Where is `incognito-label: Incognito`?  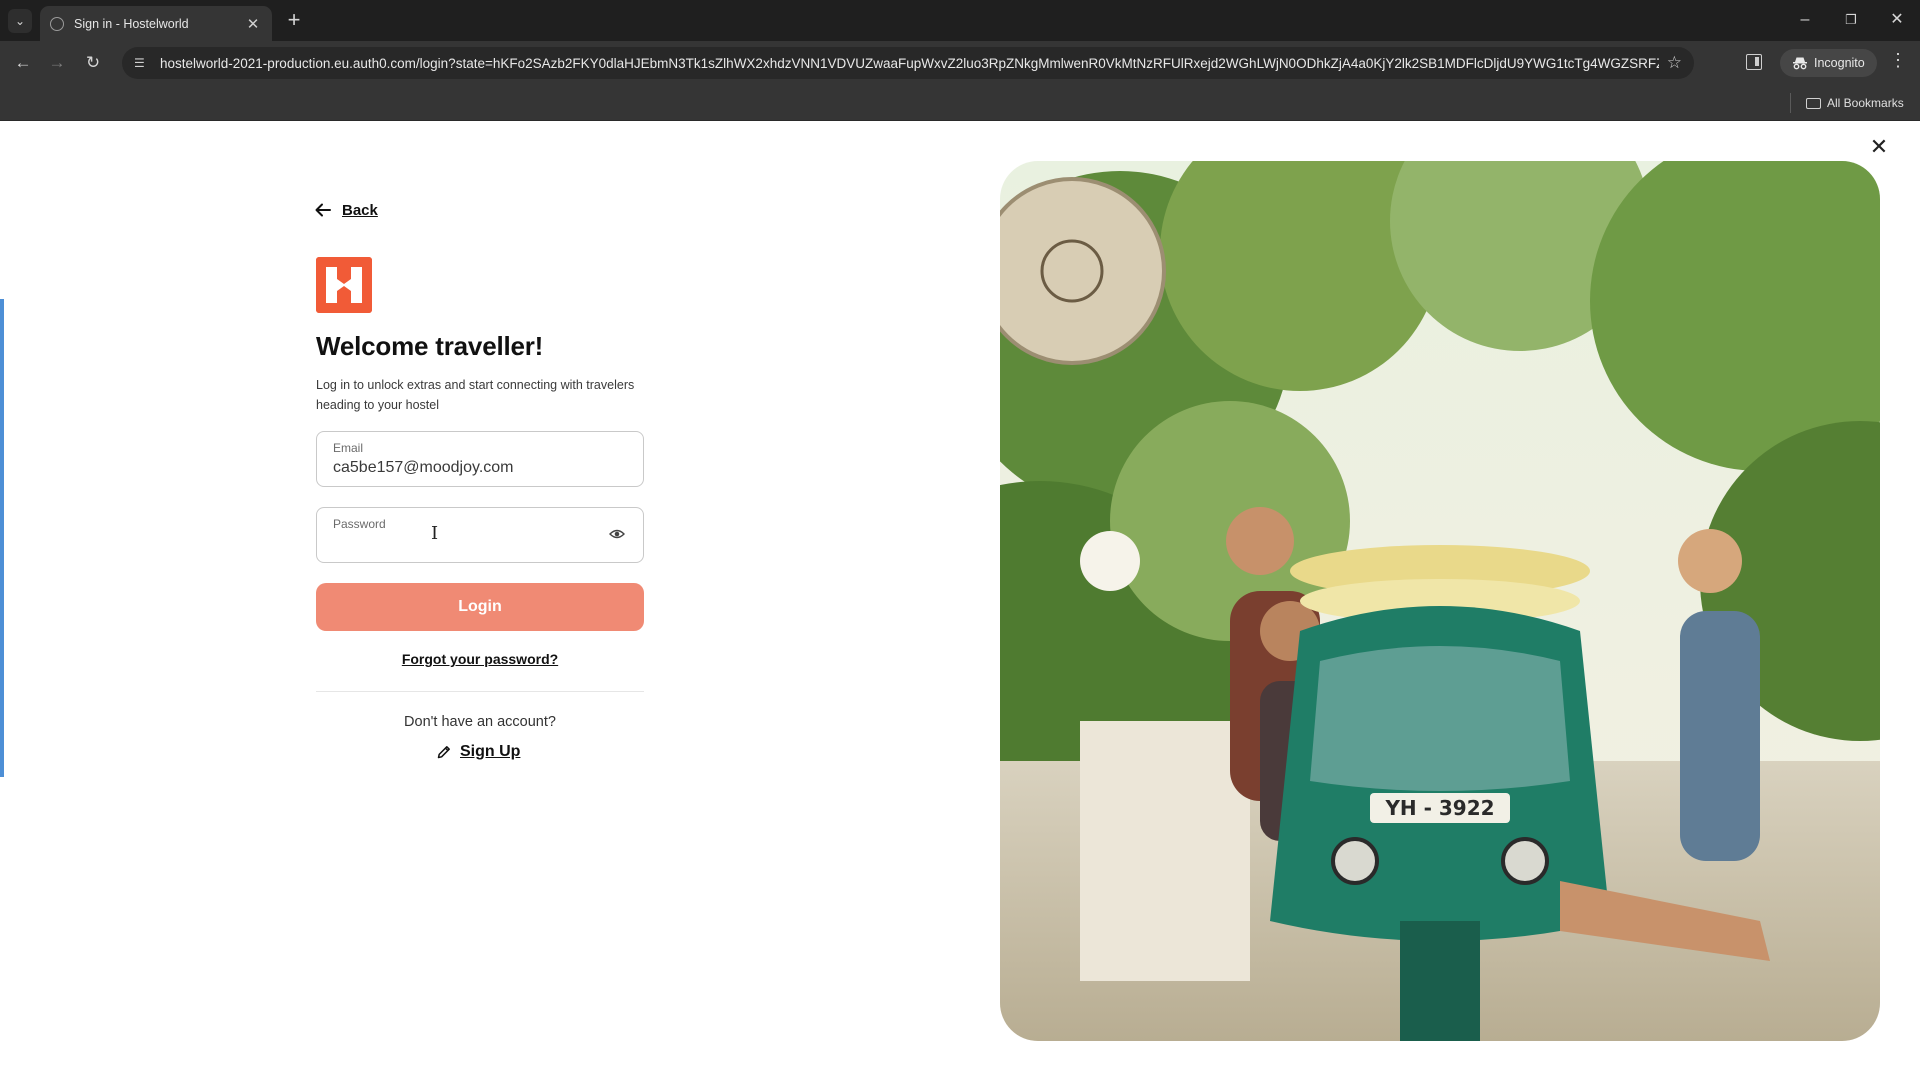
incognito-label: Incognito is located at coordinates (1839, 63).